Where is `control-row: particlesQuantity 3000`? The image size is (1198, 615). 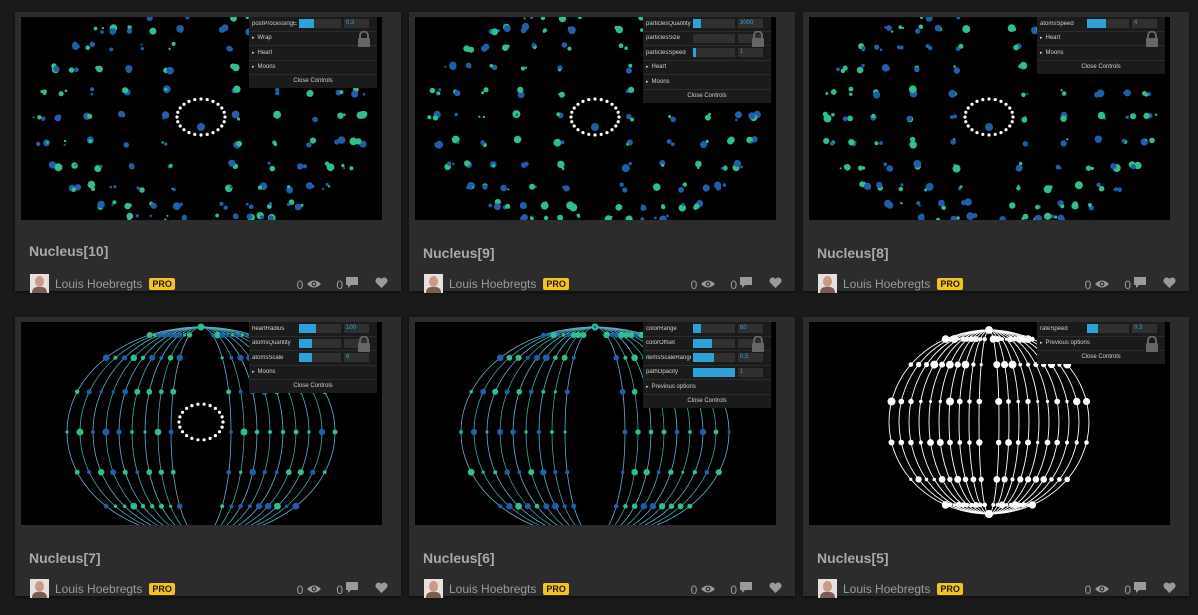 control-row: particlesQuantity 3000 is located at coordinates (707, 24).